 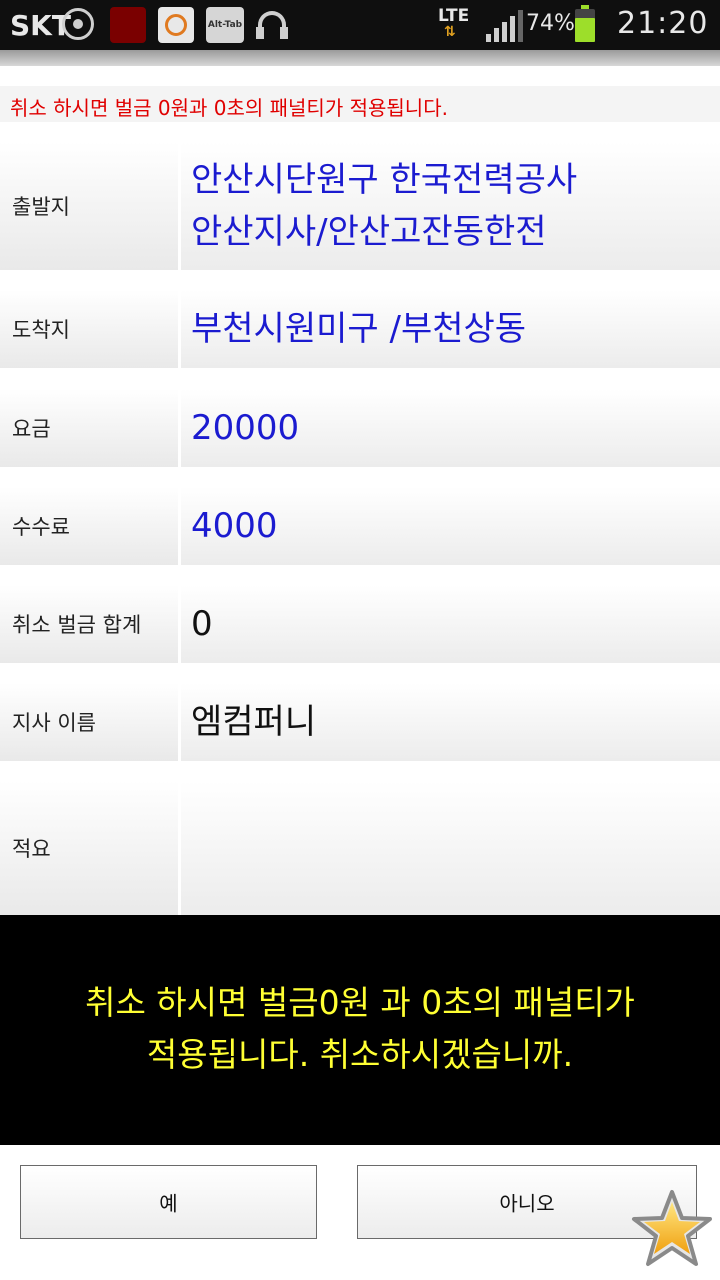 What do you see at coordinates (89, 329) in the screenshot?
I see `destination-label-cell: 도착지` at bounding box center [89, 329].